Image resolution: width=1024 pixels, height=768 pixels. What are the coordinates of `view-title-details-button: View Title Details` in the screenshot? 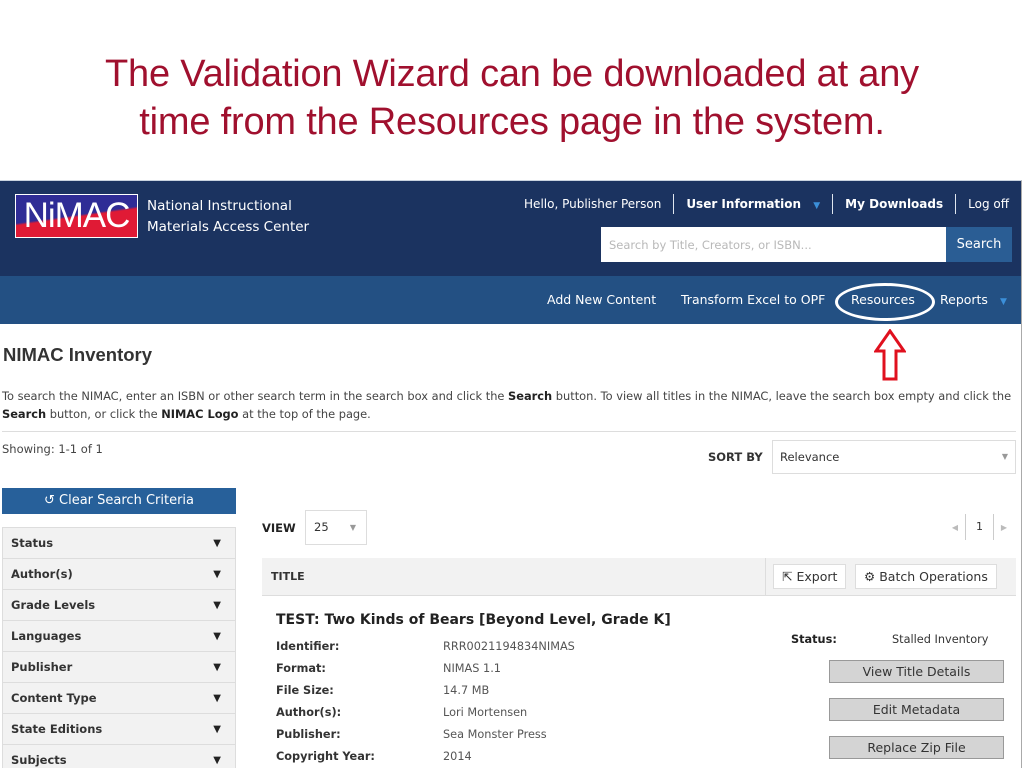 It's located at (916, 671).